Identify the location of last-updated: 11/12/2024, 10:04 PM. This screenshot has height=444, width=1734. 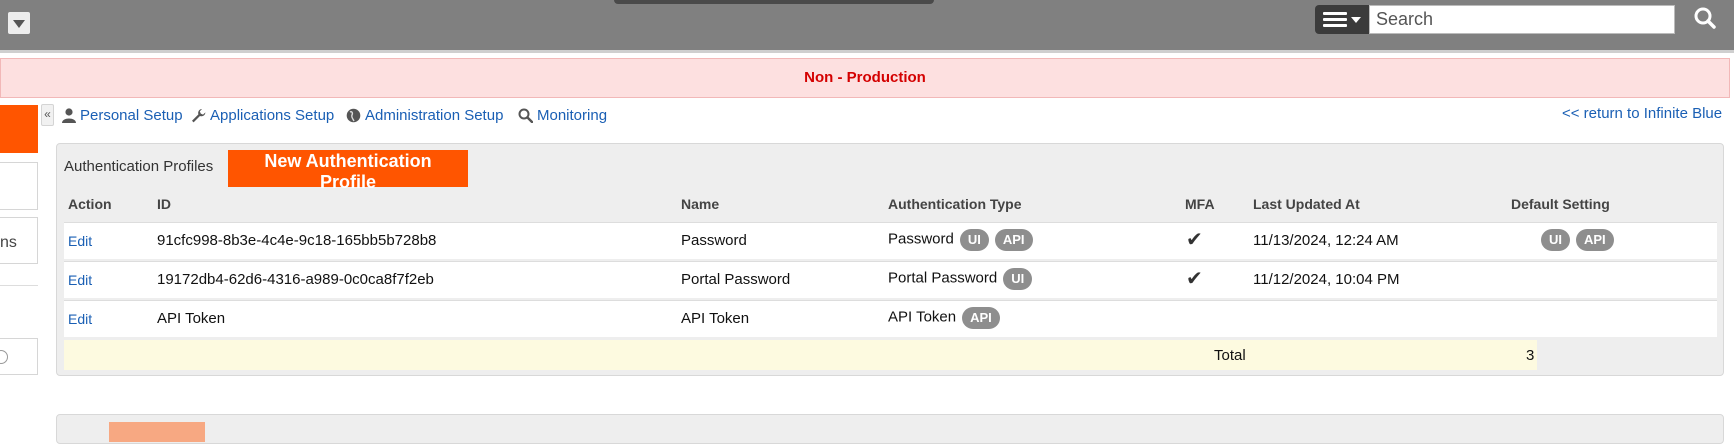
(1326, 279).